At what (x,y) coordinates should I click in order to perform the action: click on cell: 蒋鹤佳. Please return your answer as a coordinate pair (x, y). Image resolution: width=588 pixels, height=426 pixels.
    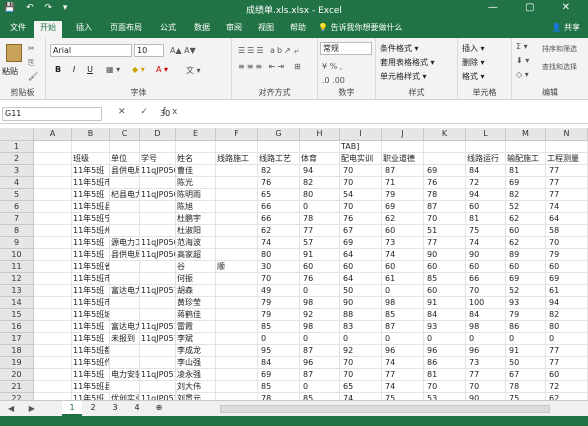
    Looking at the image, I should click on (196, 315).